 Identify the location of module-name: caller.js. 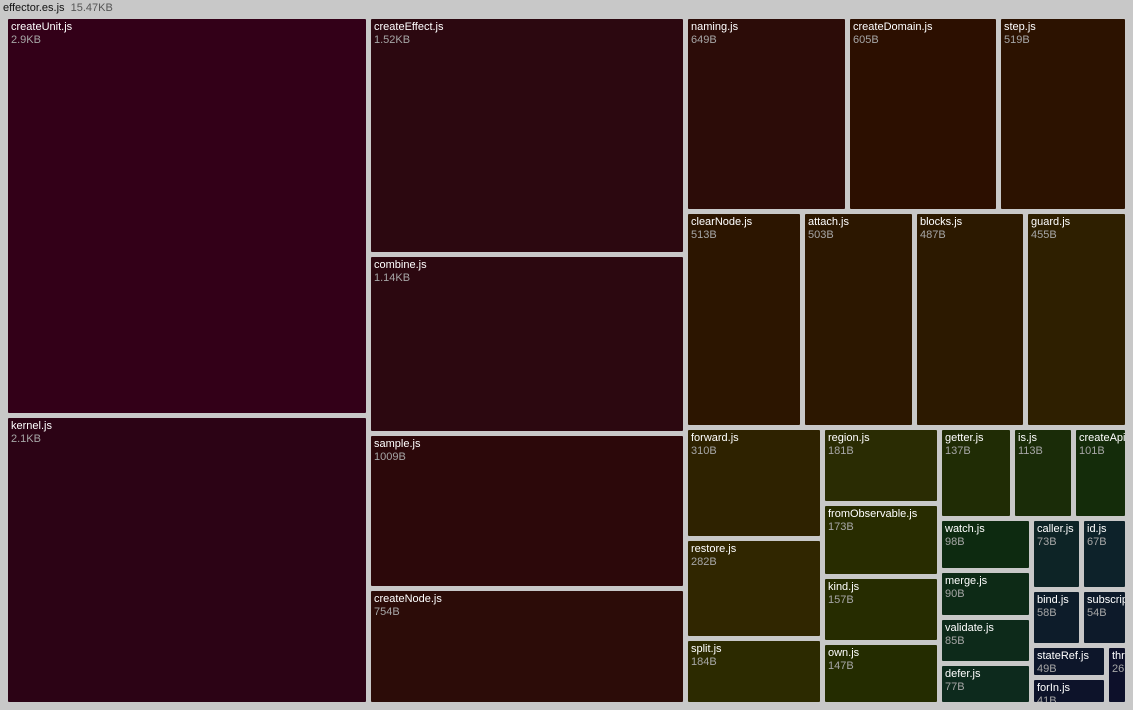
(1055, 529).